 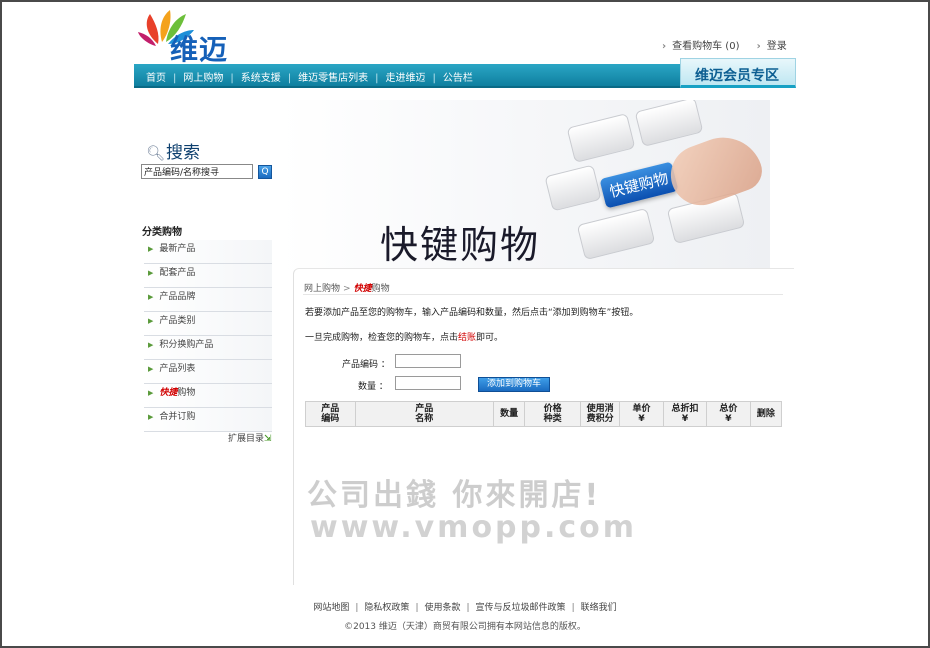 What do you see at coordinates (599, 608) in the screenshot?
I see `footer-contact-link: 联络我们` at bounding box center [599, 608].